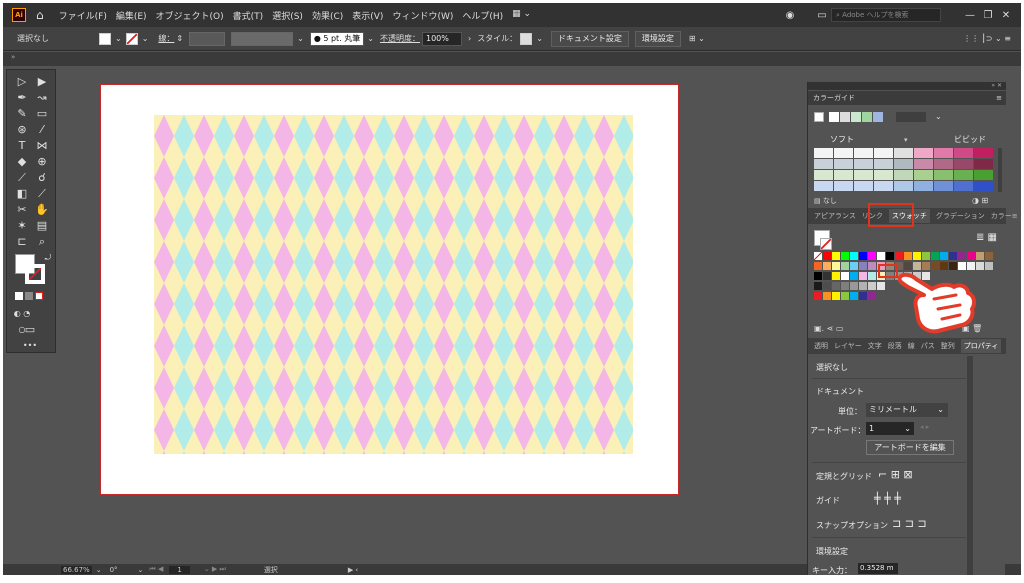 The image size is (1024, 583). Describe the element at coordinates (83, 15) in the screenshot. I see `menu-file: ファイル(F)` at that location.